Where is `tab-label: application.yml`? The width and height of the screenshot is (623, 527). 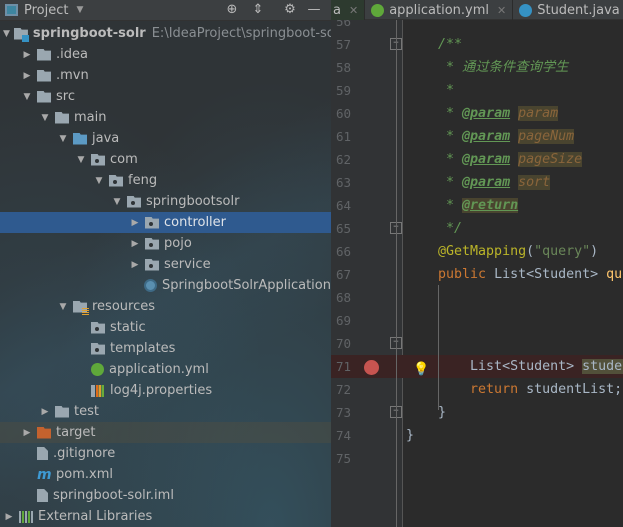
tab-label: application.yml is located at coordinates (439, 10).